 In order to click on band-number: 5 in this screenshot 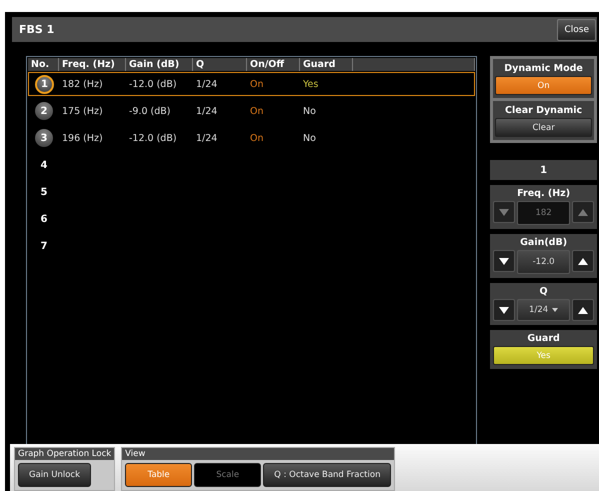, I will do `click(44, 193)`.